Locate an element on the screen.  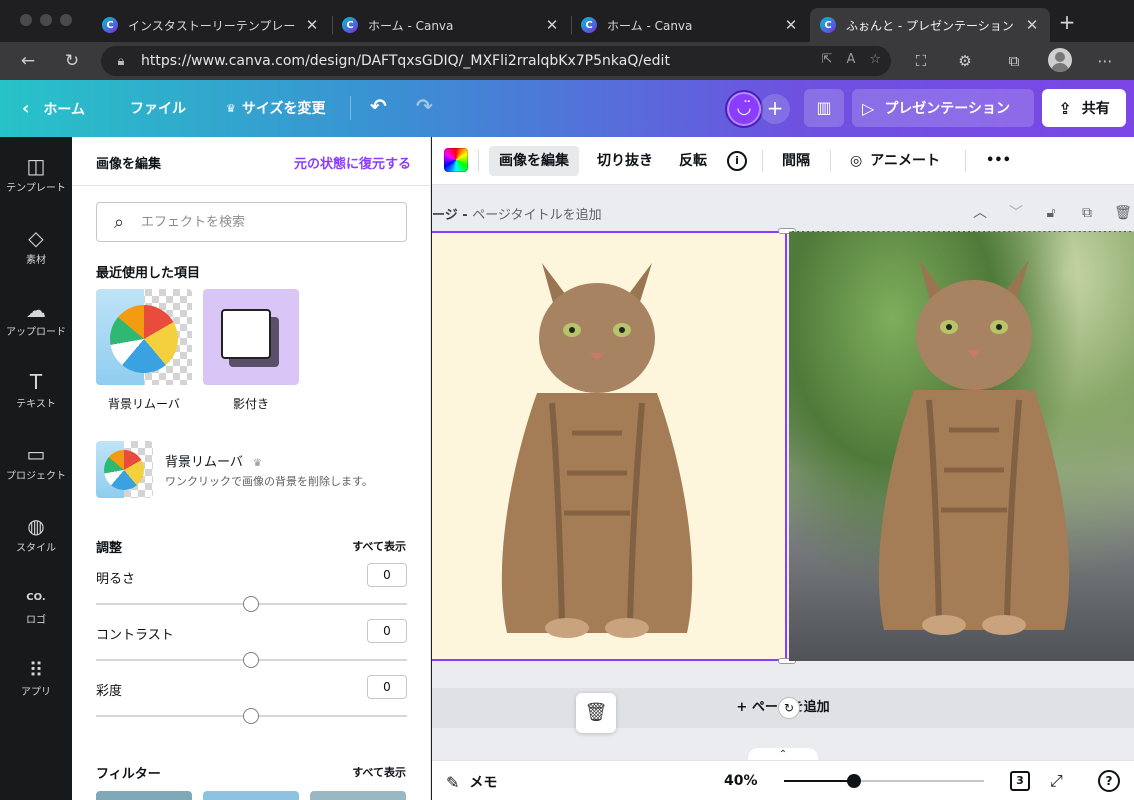
crown-icon: ♛ is located at coordinates (257, 463).